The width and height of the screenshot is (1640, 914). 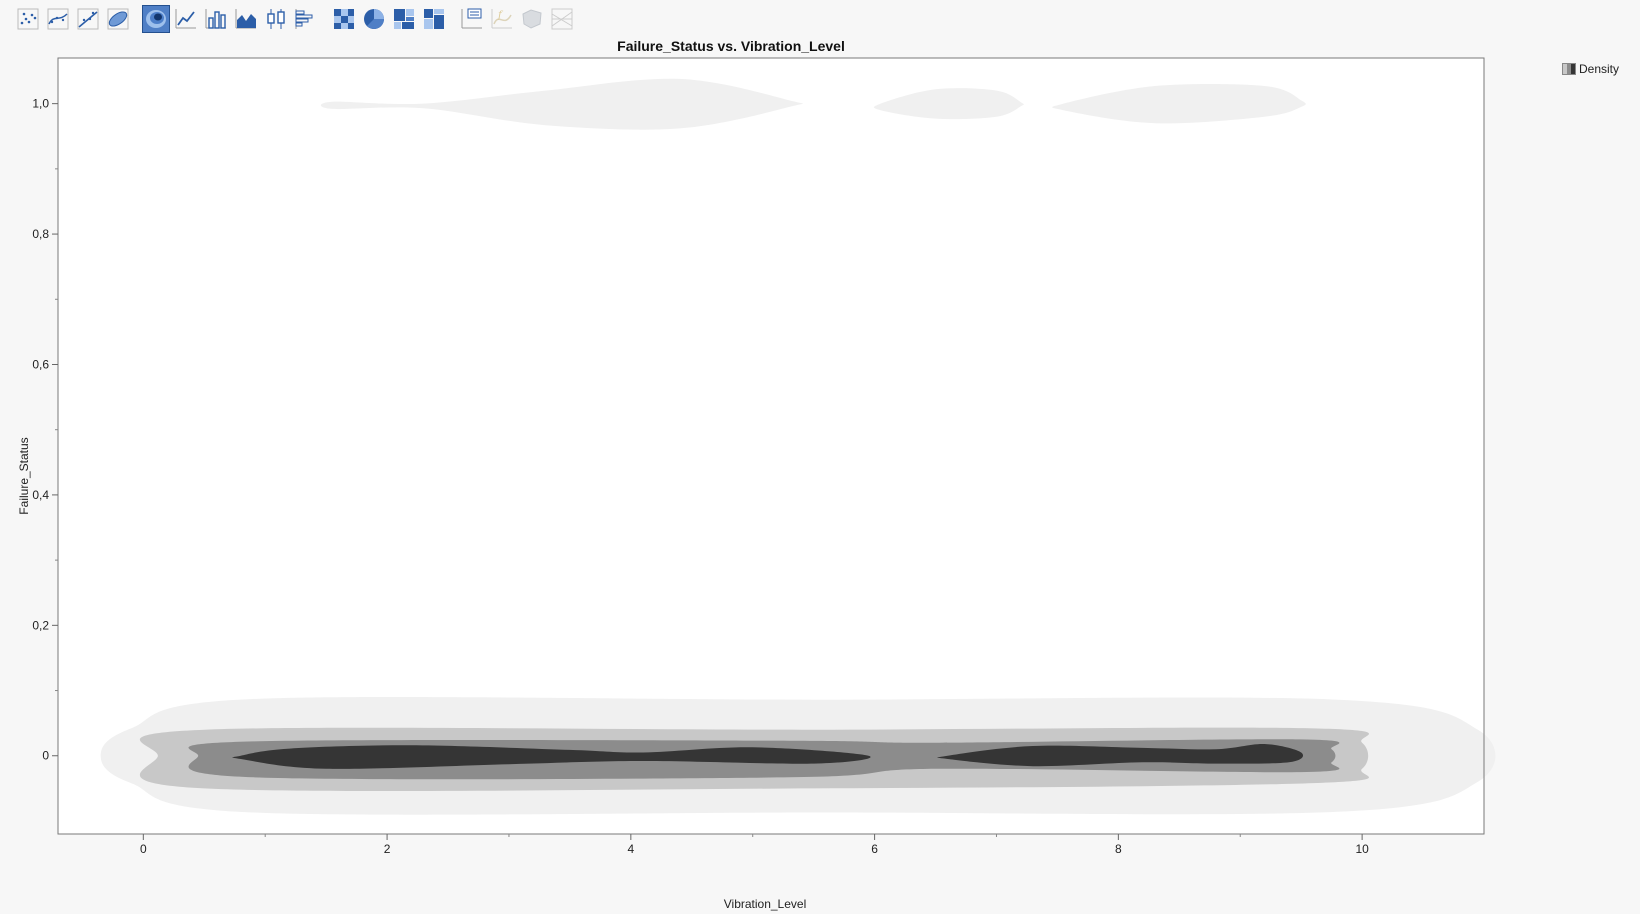 What do you see at coordinates (143, 849) in the screenshot?
I see `x-tick-label-0: 0` at bounding box center [143, 849].